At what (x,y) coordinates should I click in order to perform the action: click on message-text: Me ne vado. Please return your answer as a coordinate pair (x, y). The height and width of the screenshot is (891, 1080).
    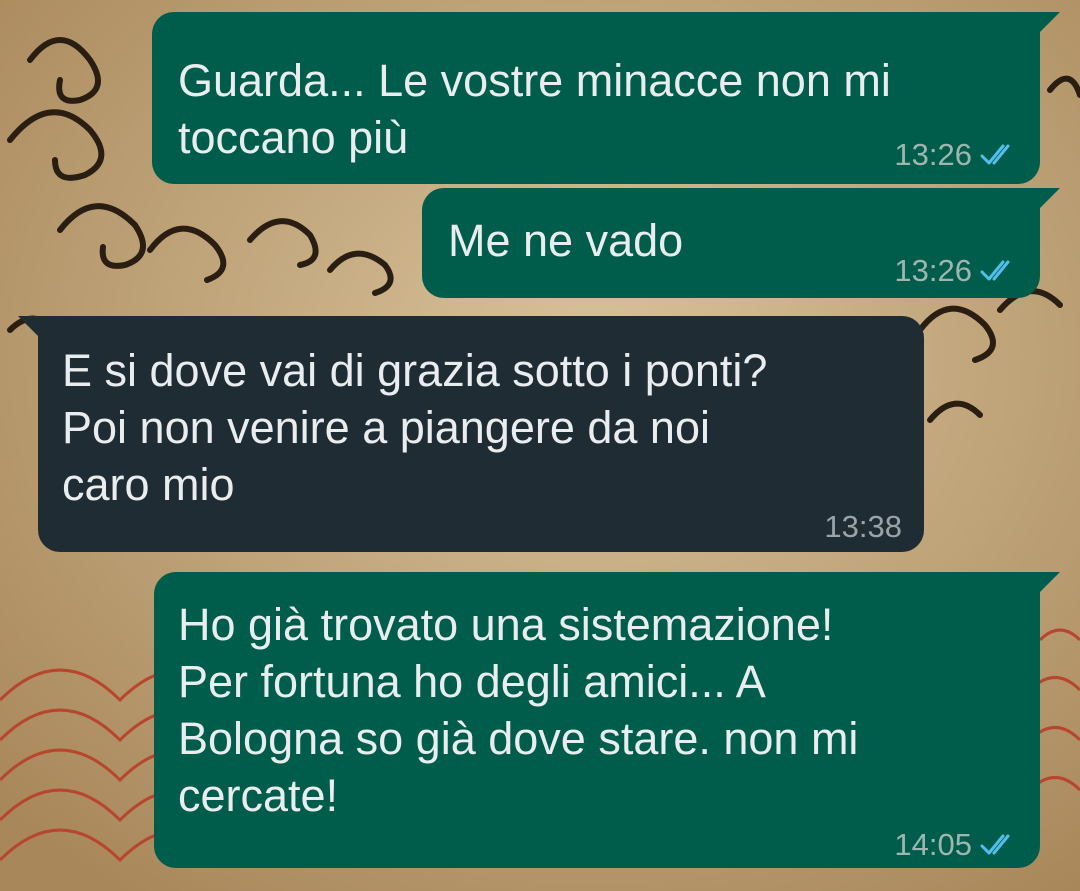
    Looking at the image, I should click on (566, 240).